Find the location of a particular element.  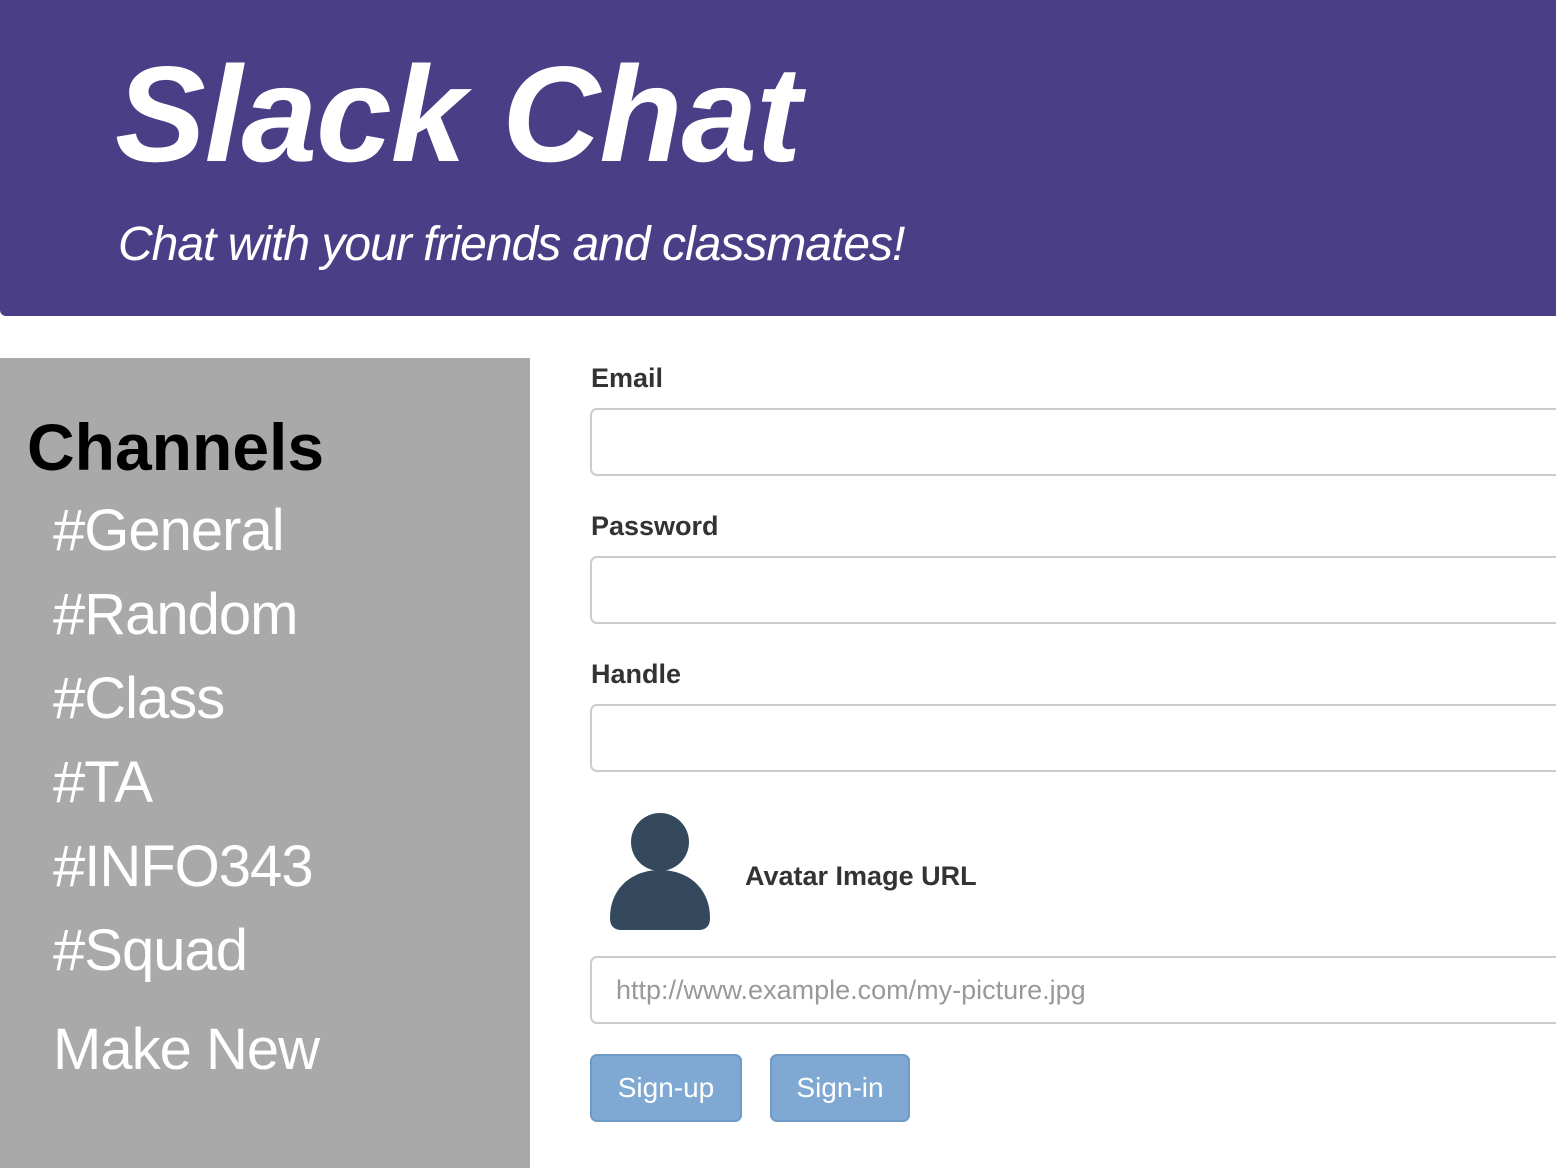

password-field is located at coordinates (1073, 590).